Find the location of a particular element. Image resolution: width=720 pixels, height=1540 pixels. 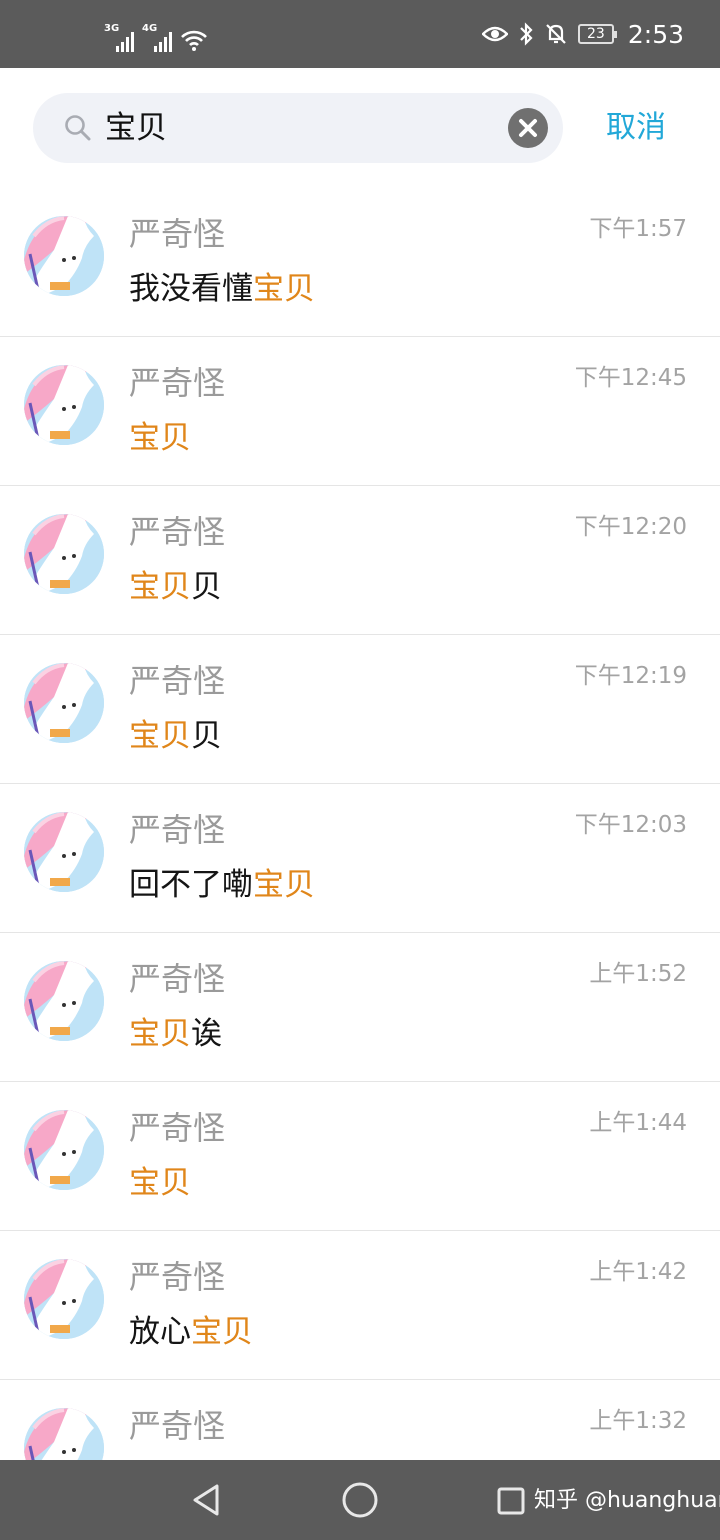

list-item: 严奇怪 下午1:57 我没看懂宝贝 is located at coordinates (360, 262).